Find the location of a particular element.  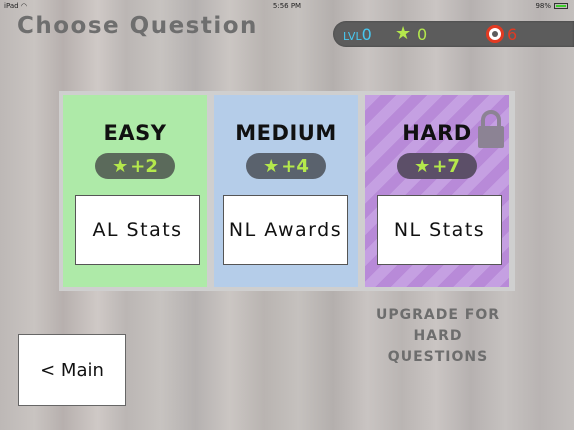

reward-value: +7 is located at coordinates (446, 166).